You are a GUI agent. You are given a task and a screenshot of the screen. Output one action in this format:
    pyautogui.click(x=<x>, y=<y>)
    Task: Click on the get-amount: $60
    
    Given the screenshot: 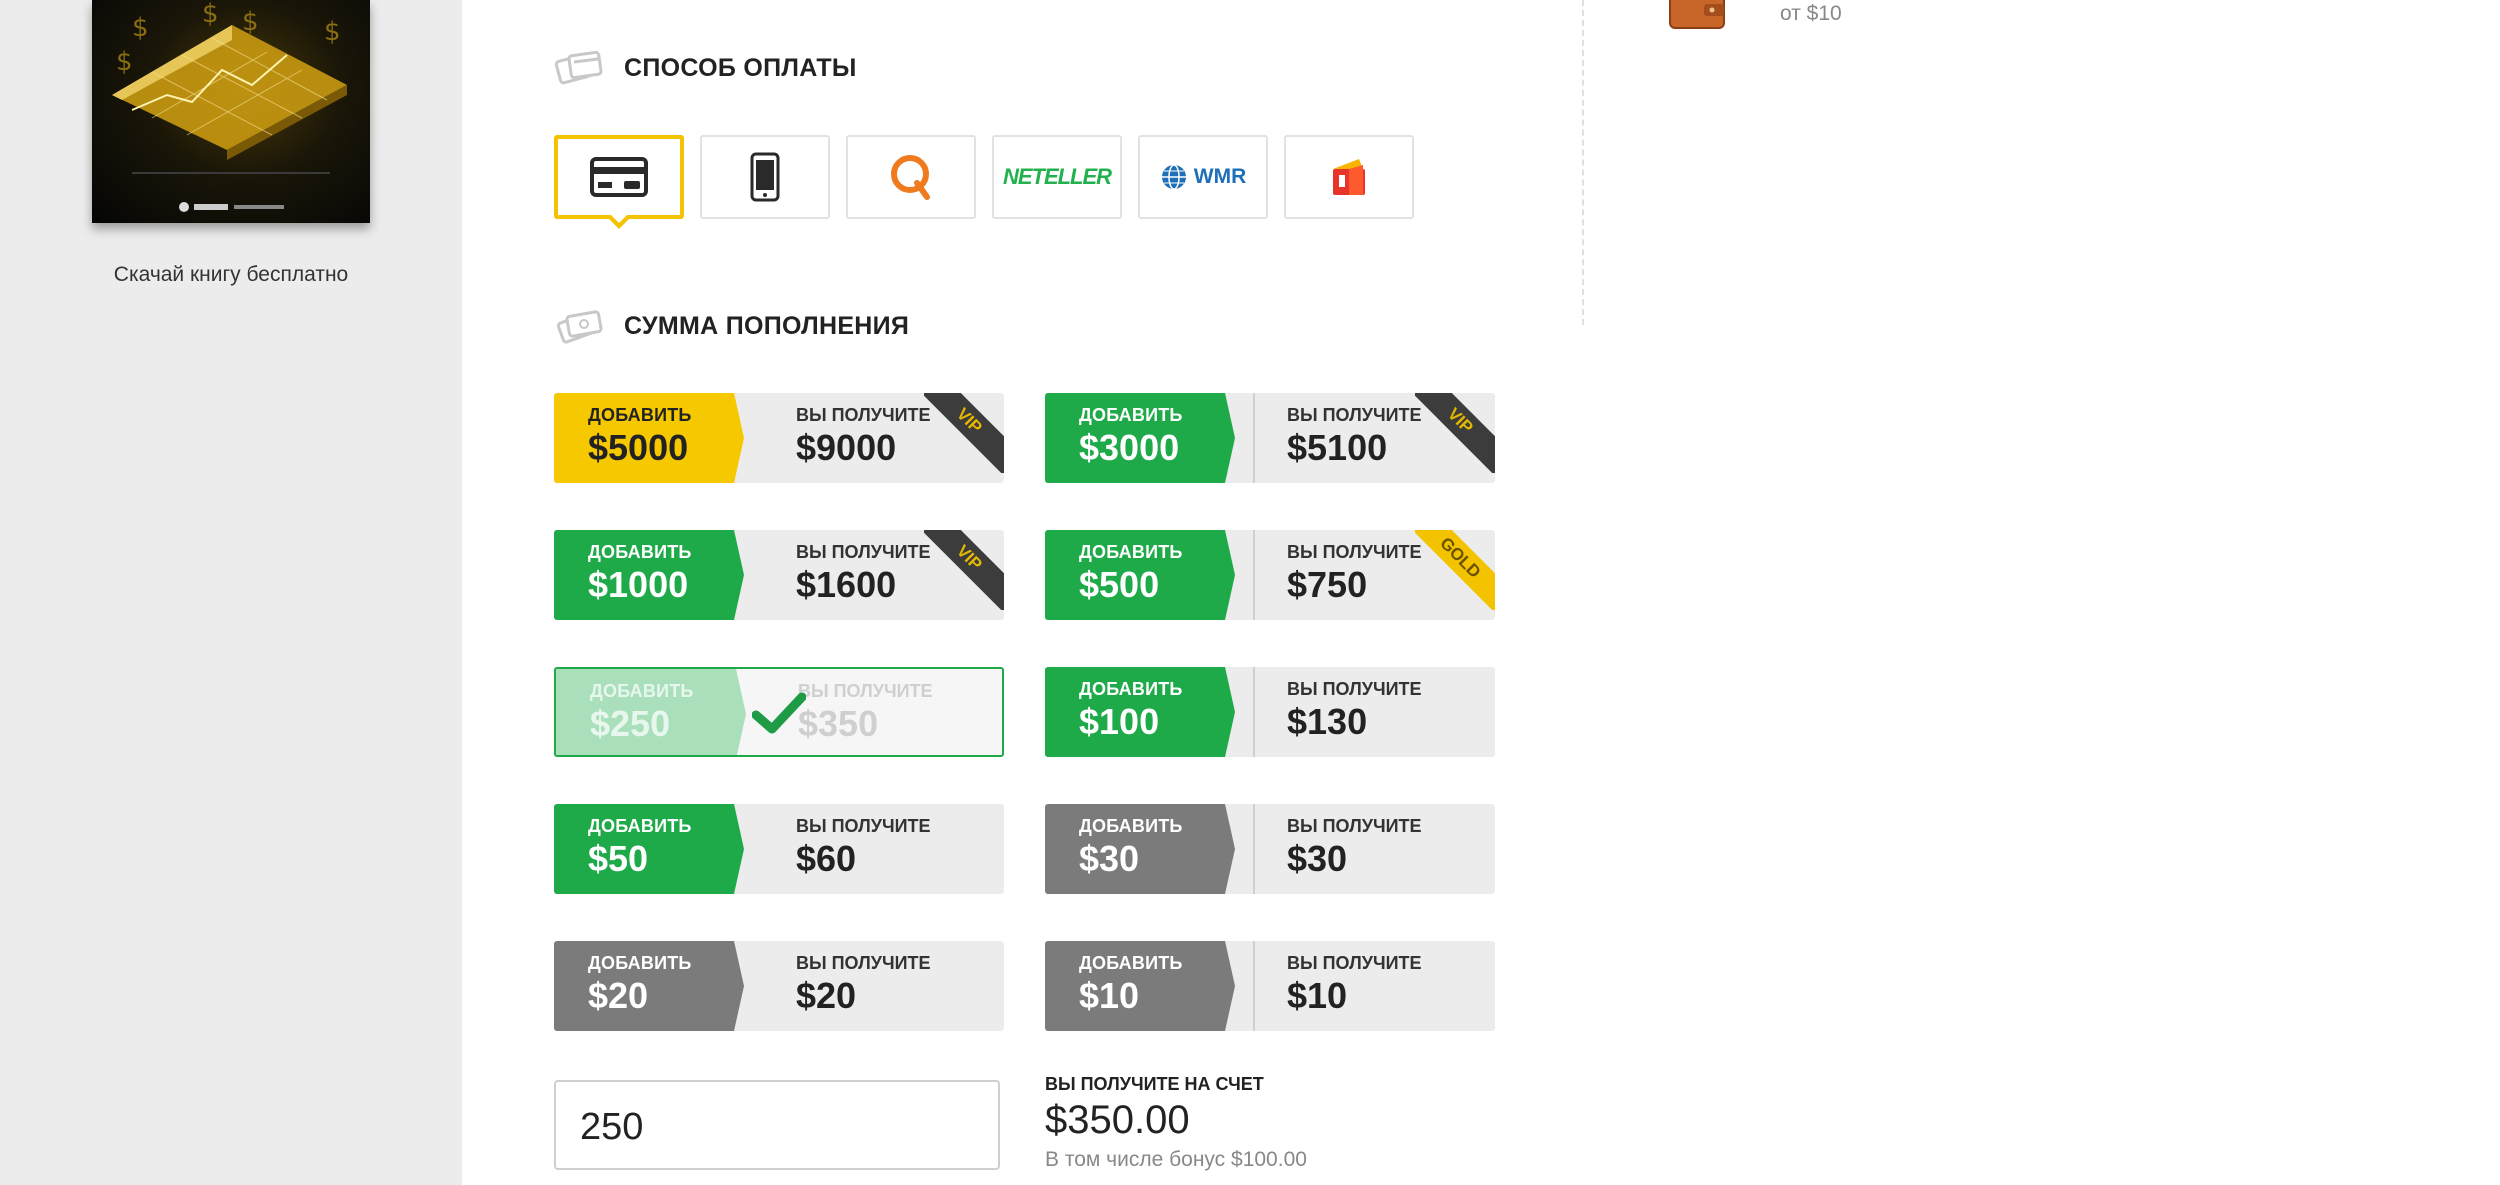 What is the action you would take?
    pyautogui.click(x=826, y=858)
    